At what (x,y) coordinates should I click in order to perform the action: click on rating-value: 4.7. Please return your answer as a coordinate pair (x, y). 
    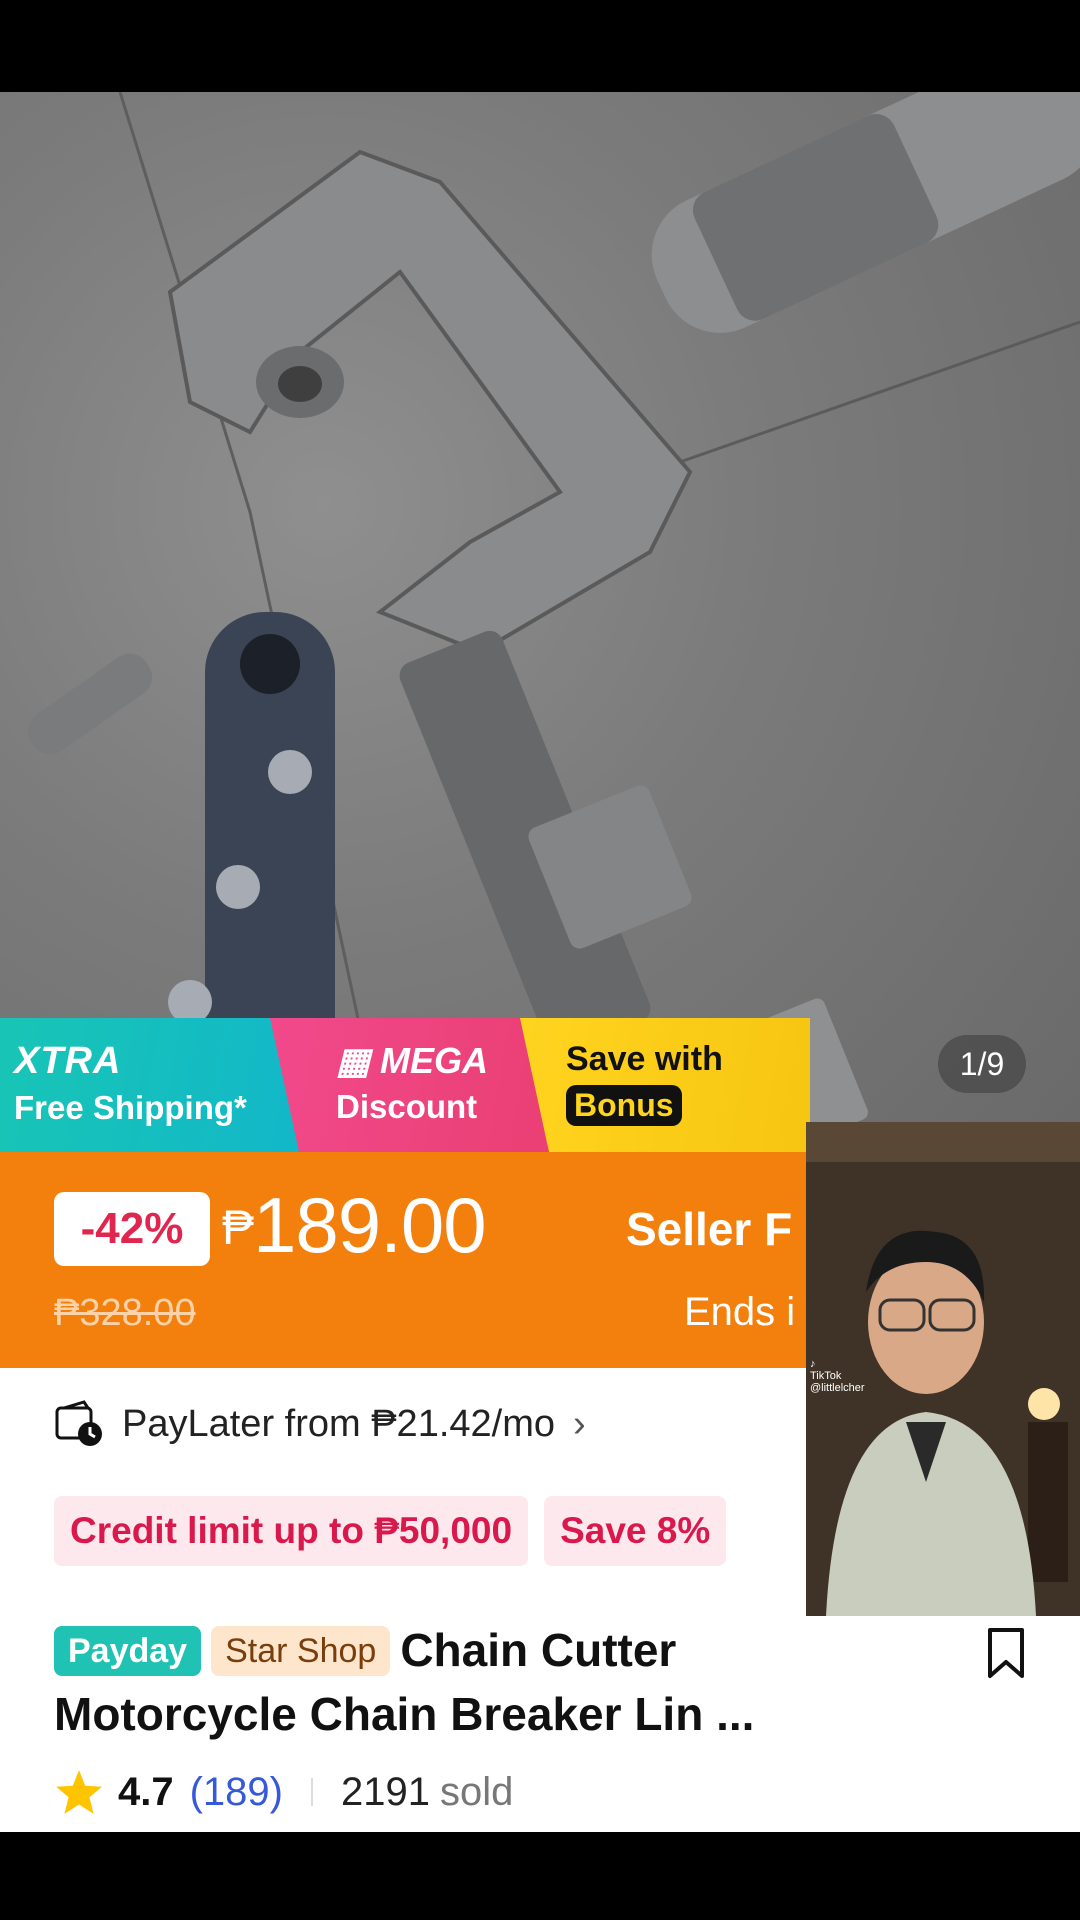
    Looking at the image, I should click on (146, 1791).